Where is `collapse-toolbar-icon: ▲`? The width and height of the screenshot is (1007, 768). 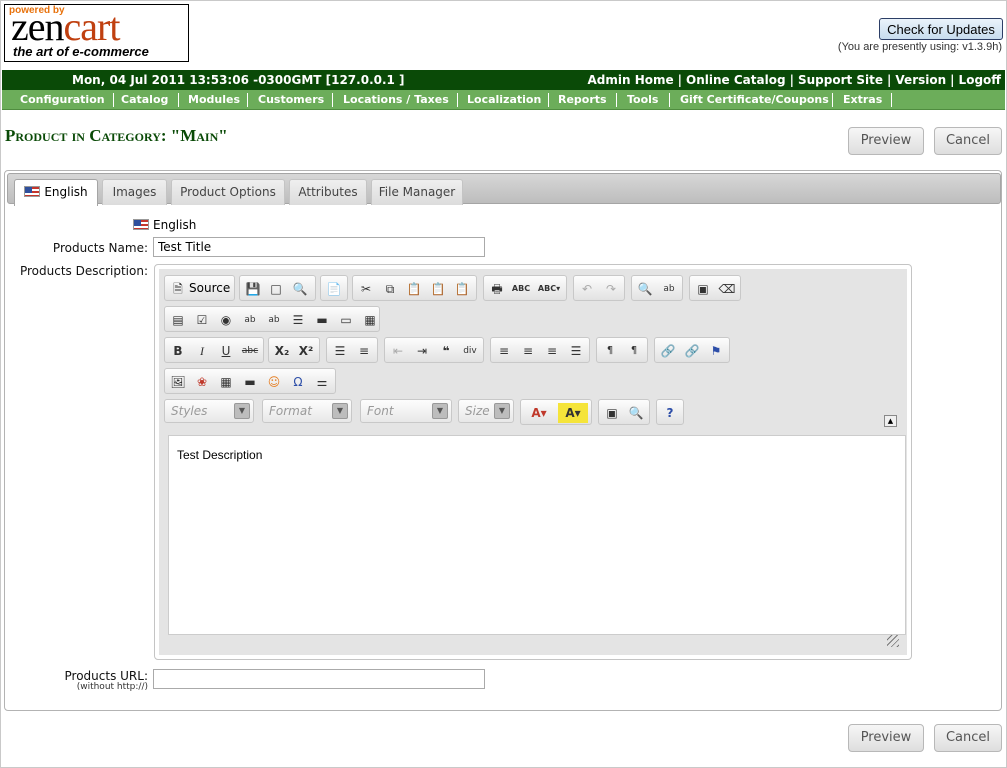
collapse-toolbar-icon: ▲ is located at coordinates (890, 421).